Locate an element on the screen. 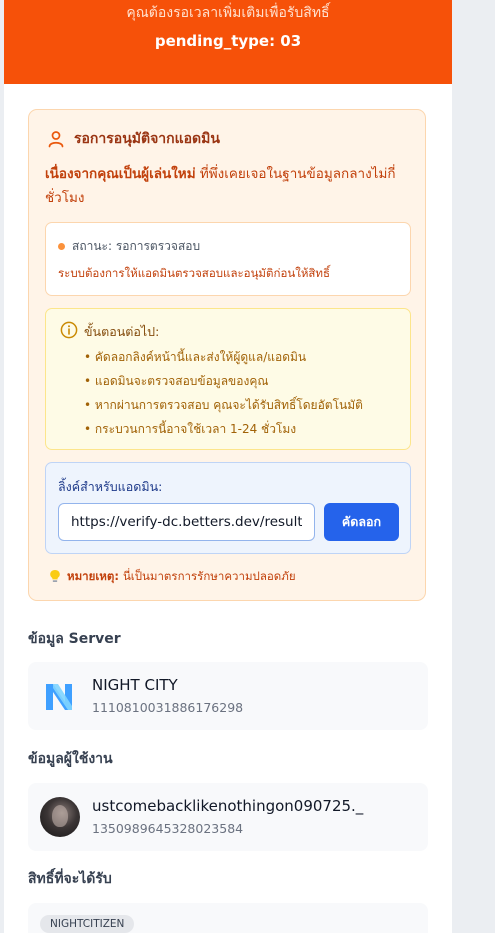 The image size is (495, 933). alert-description-bold: เนื่องจากคุณเป็นผู้เล่นใหม่ is located at coordinates (120, 174).